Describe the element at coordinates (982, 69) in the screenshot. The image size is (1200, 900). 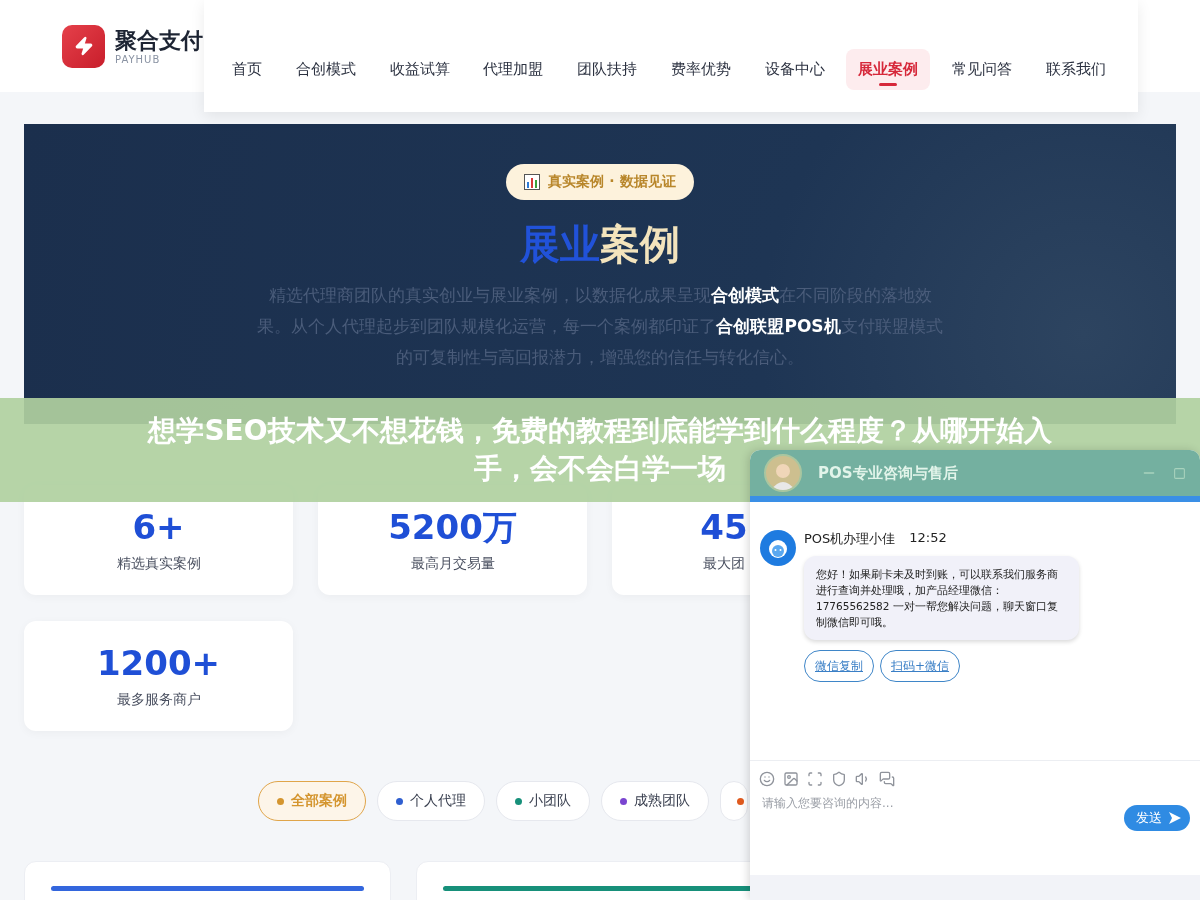
I see `nav-link: 常见问答` at that location.